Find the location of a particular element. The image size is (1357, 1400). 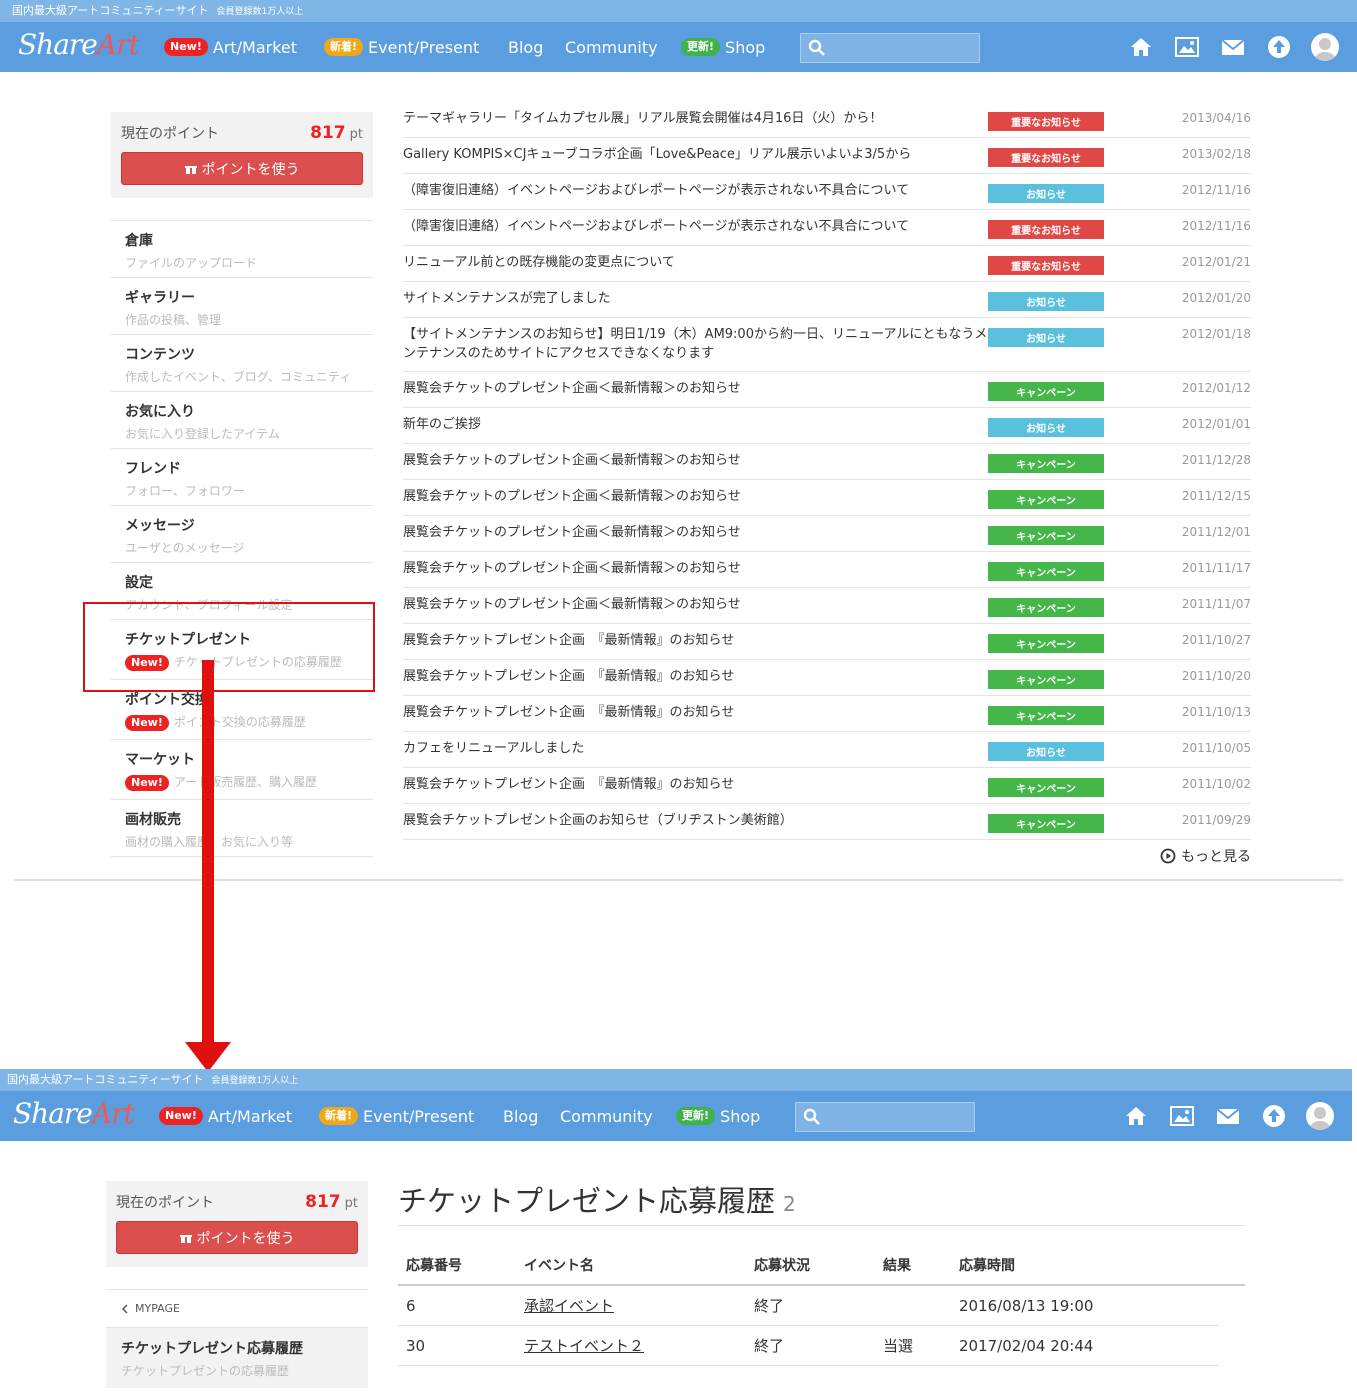

event-link: テストイベント２ is located at coordinates (584, 1346).